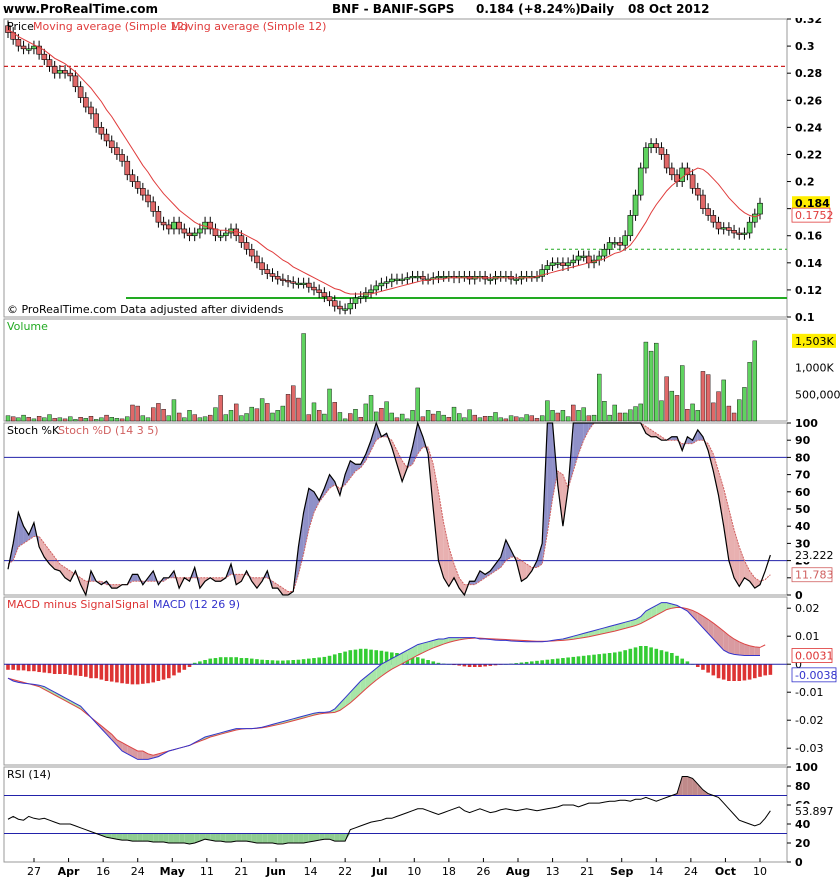  What do you see at coordinates (803, 440) in the screenshot?
I see `stoch-tick-label: 90` at bounding box center [803, 440].